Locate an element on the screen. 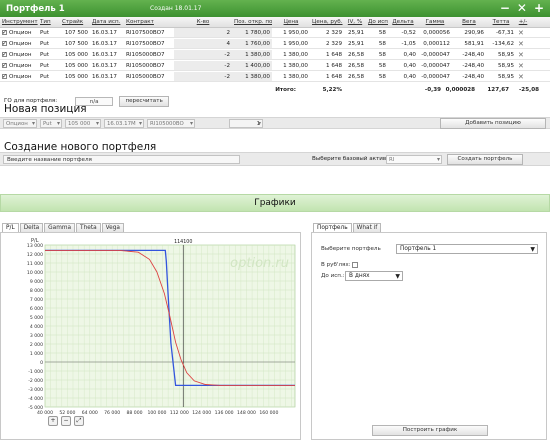 The image size is (550, 446). table-cell: 2 is located at coordinates (228, 33).